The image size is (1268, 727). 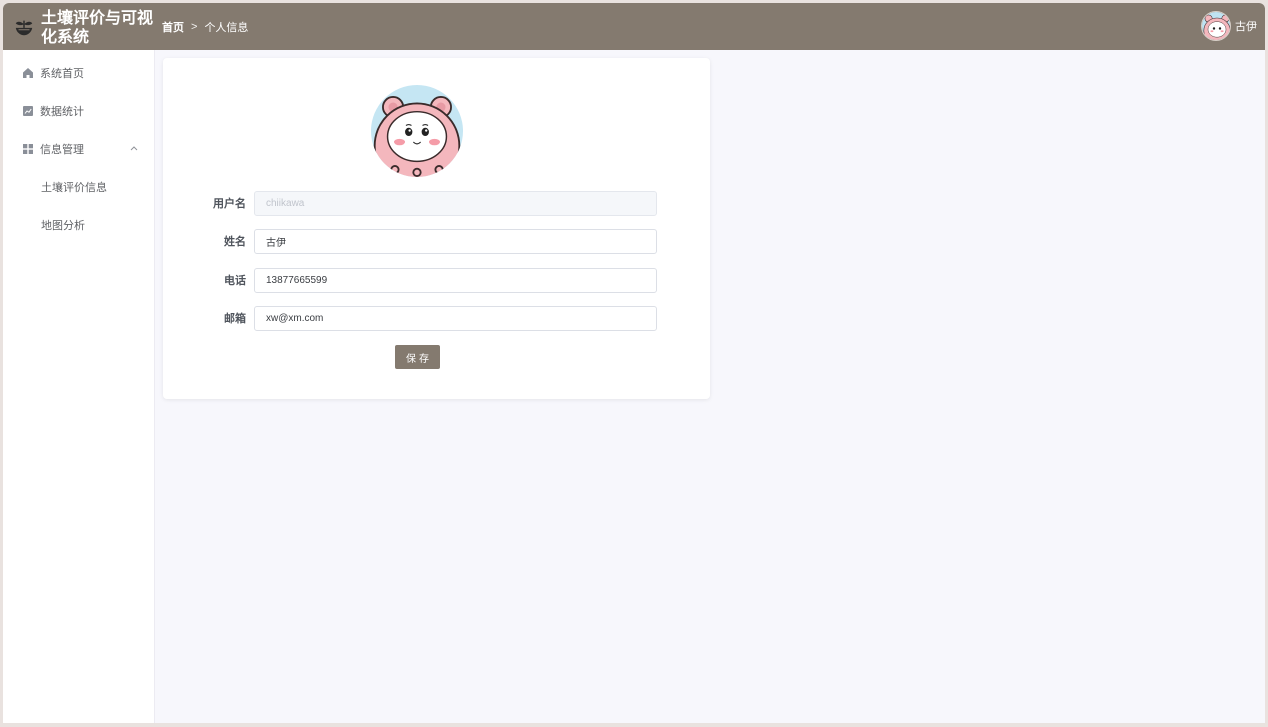 What do you see at coordinates (79, 386) in the screenshot?
I see `sidebar: 系统首页 数据统计 信息管理 土壤评价信息 地图分析` at bounding box center [79, 386].